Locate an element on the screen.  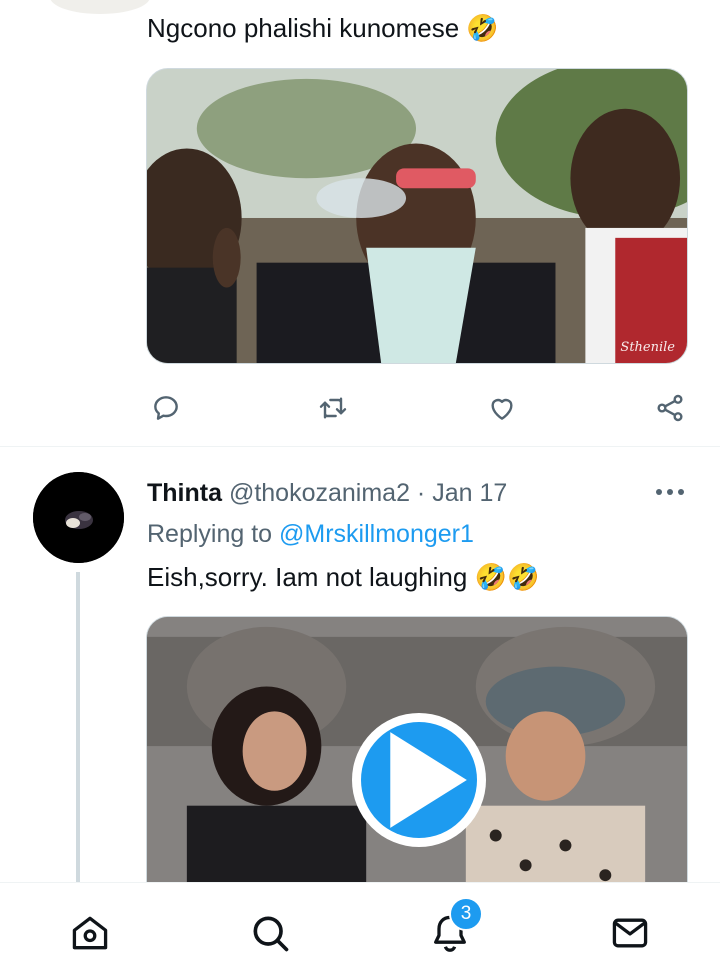
author-name: Thinta is located at coordinates (184, 493).